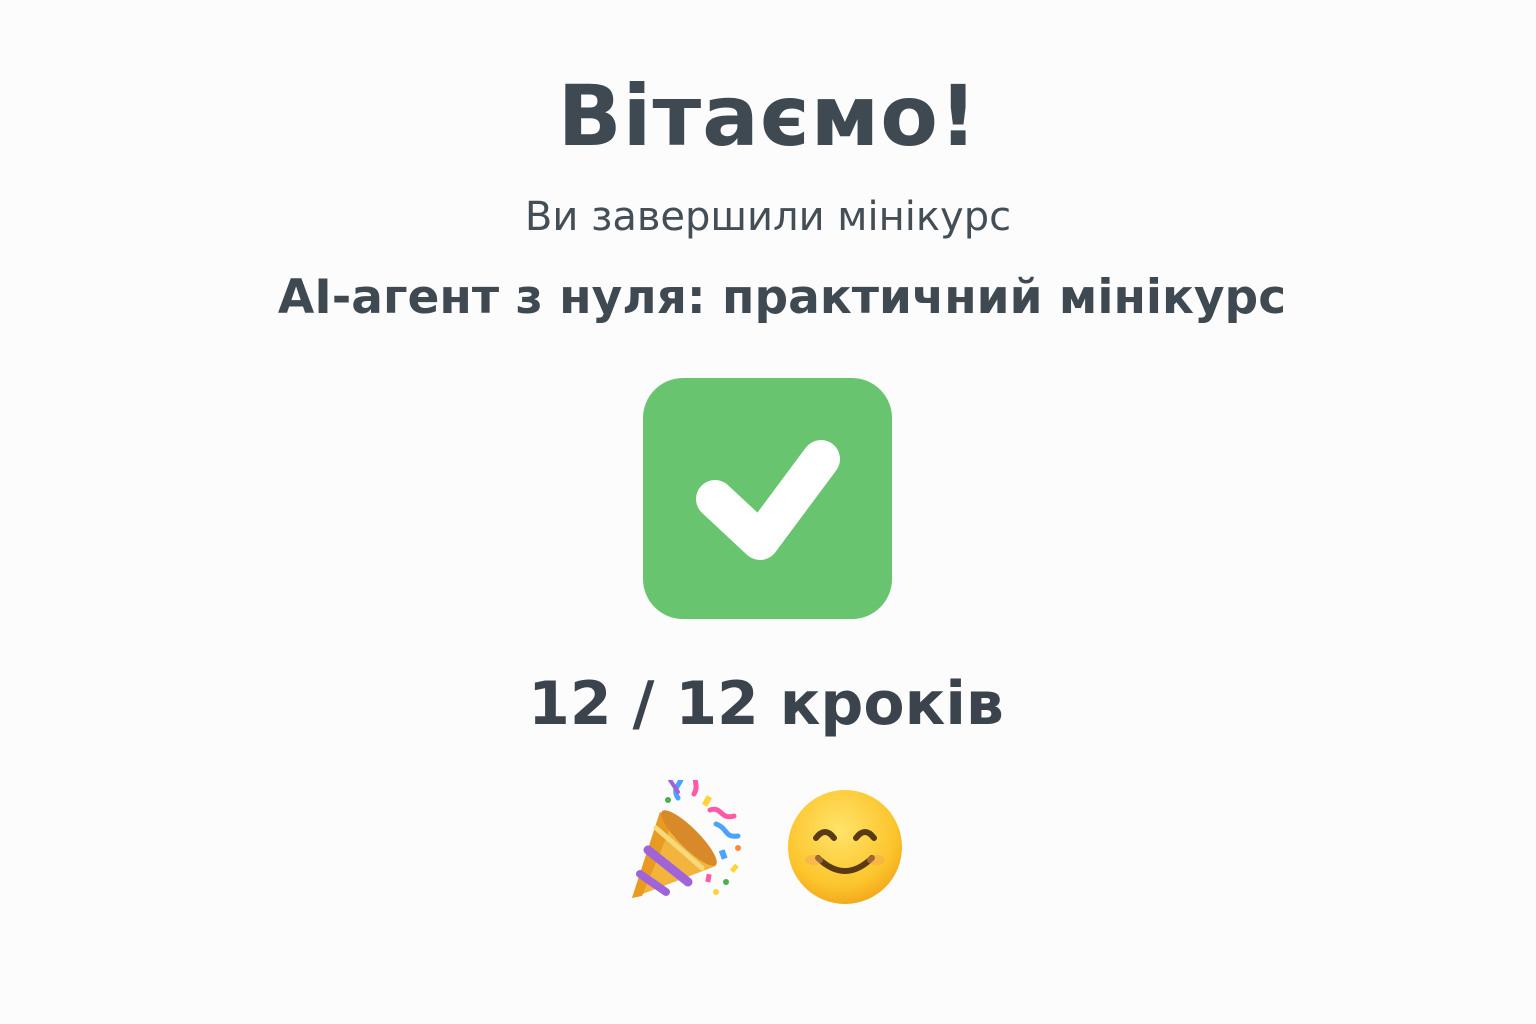 This screenshot has height=1024, width=1536. Describe the element at coordinates (845, 847) in the screenshot. I see `smiling-face-icon` at that location.